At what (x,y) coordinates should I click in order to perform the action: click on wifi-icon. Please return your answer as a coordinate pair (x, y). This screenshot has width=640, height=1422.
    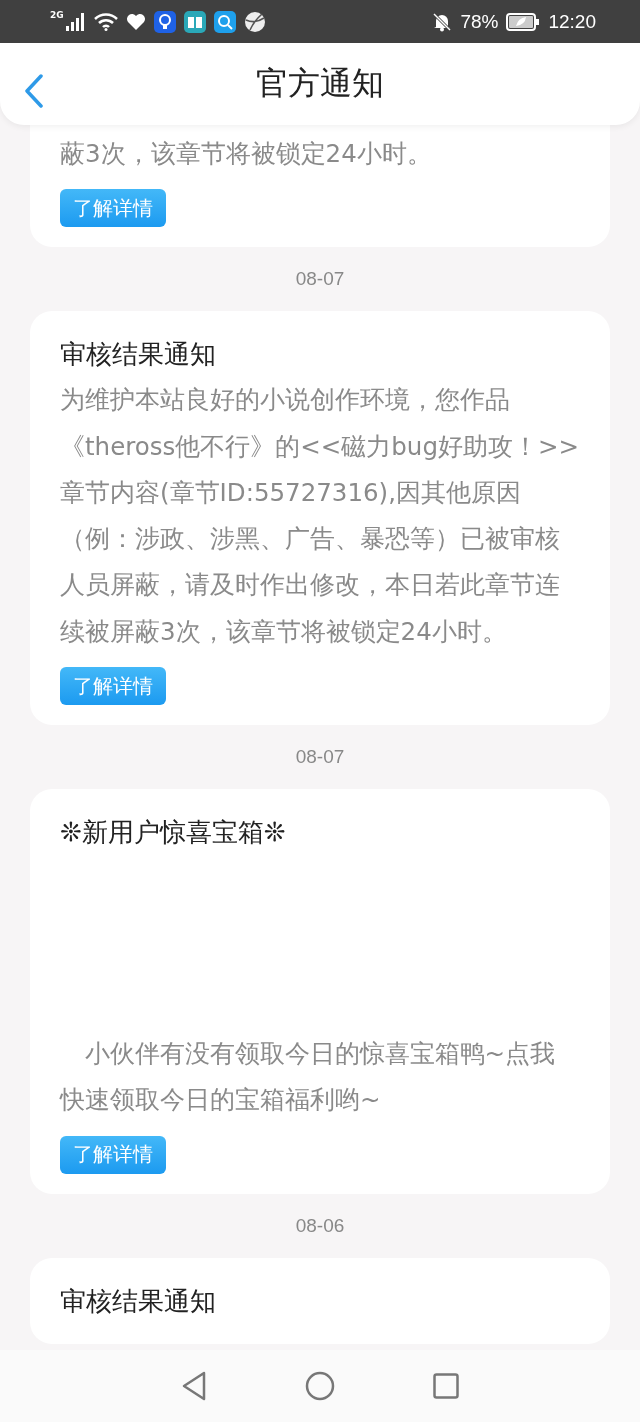
    Looking at the image, I should click on (105, 21).